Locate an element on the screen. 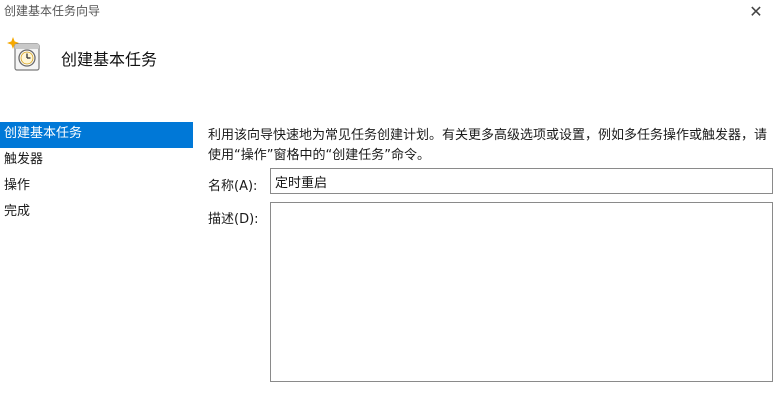  step-action: 操作 is located at coordinates (99, 187).